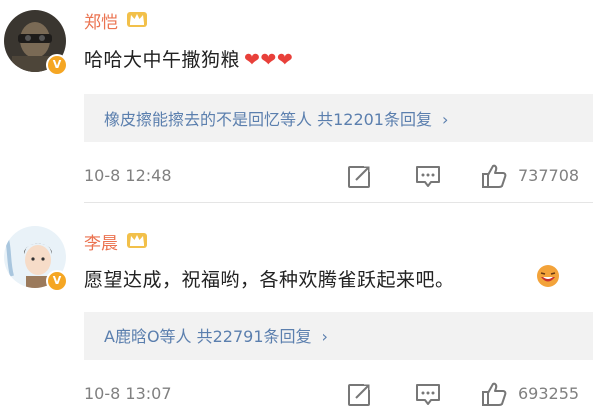  Describe the element at coordinates (208, 336) in the screenshot. I see `reply-summary-text: A鹿晗O等人 共22791条回复` at that location.